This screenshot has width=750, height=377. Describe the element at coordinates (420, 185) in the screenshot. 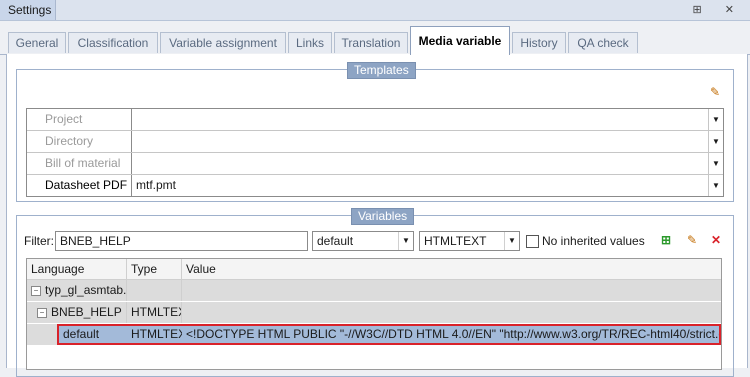

I see `template-value: mtf.pmt` at that location.